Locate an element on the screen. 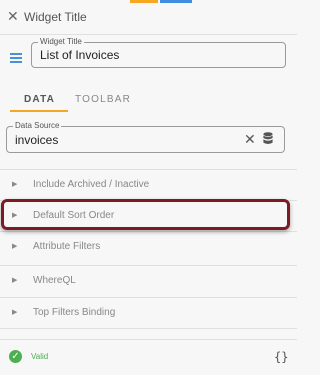 The height and width of the screenshot is (375, 320). clear-icon: ✕ is located at coordinates (250, 139).